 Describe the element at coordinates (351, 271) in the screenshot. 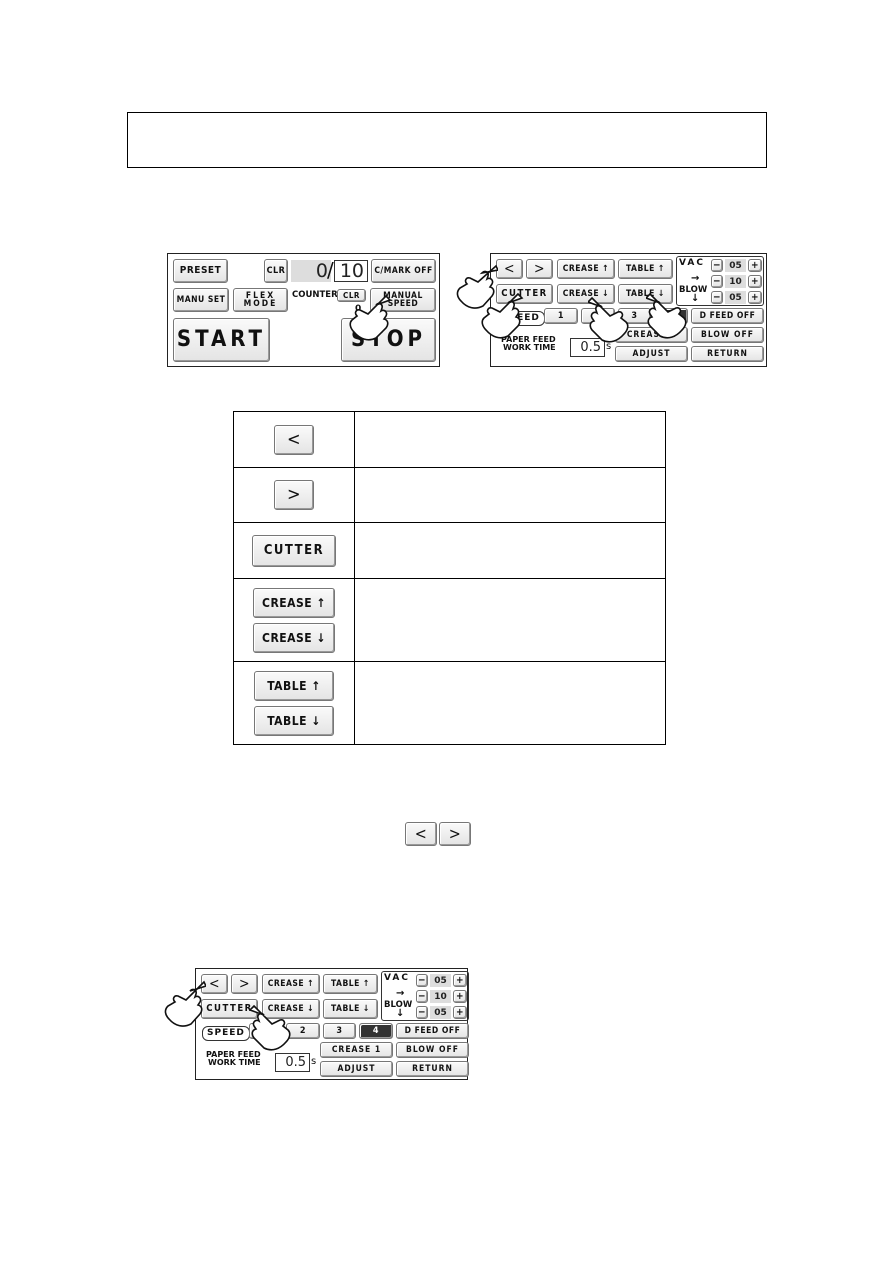

I see `counter-target-input: 10` at that location.